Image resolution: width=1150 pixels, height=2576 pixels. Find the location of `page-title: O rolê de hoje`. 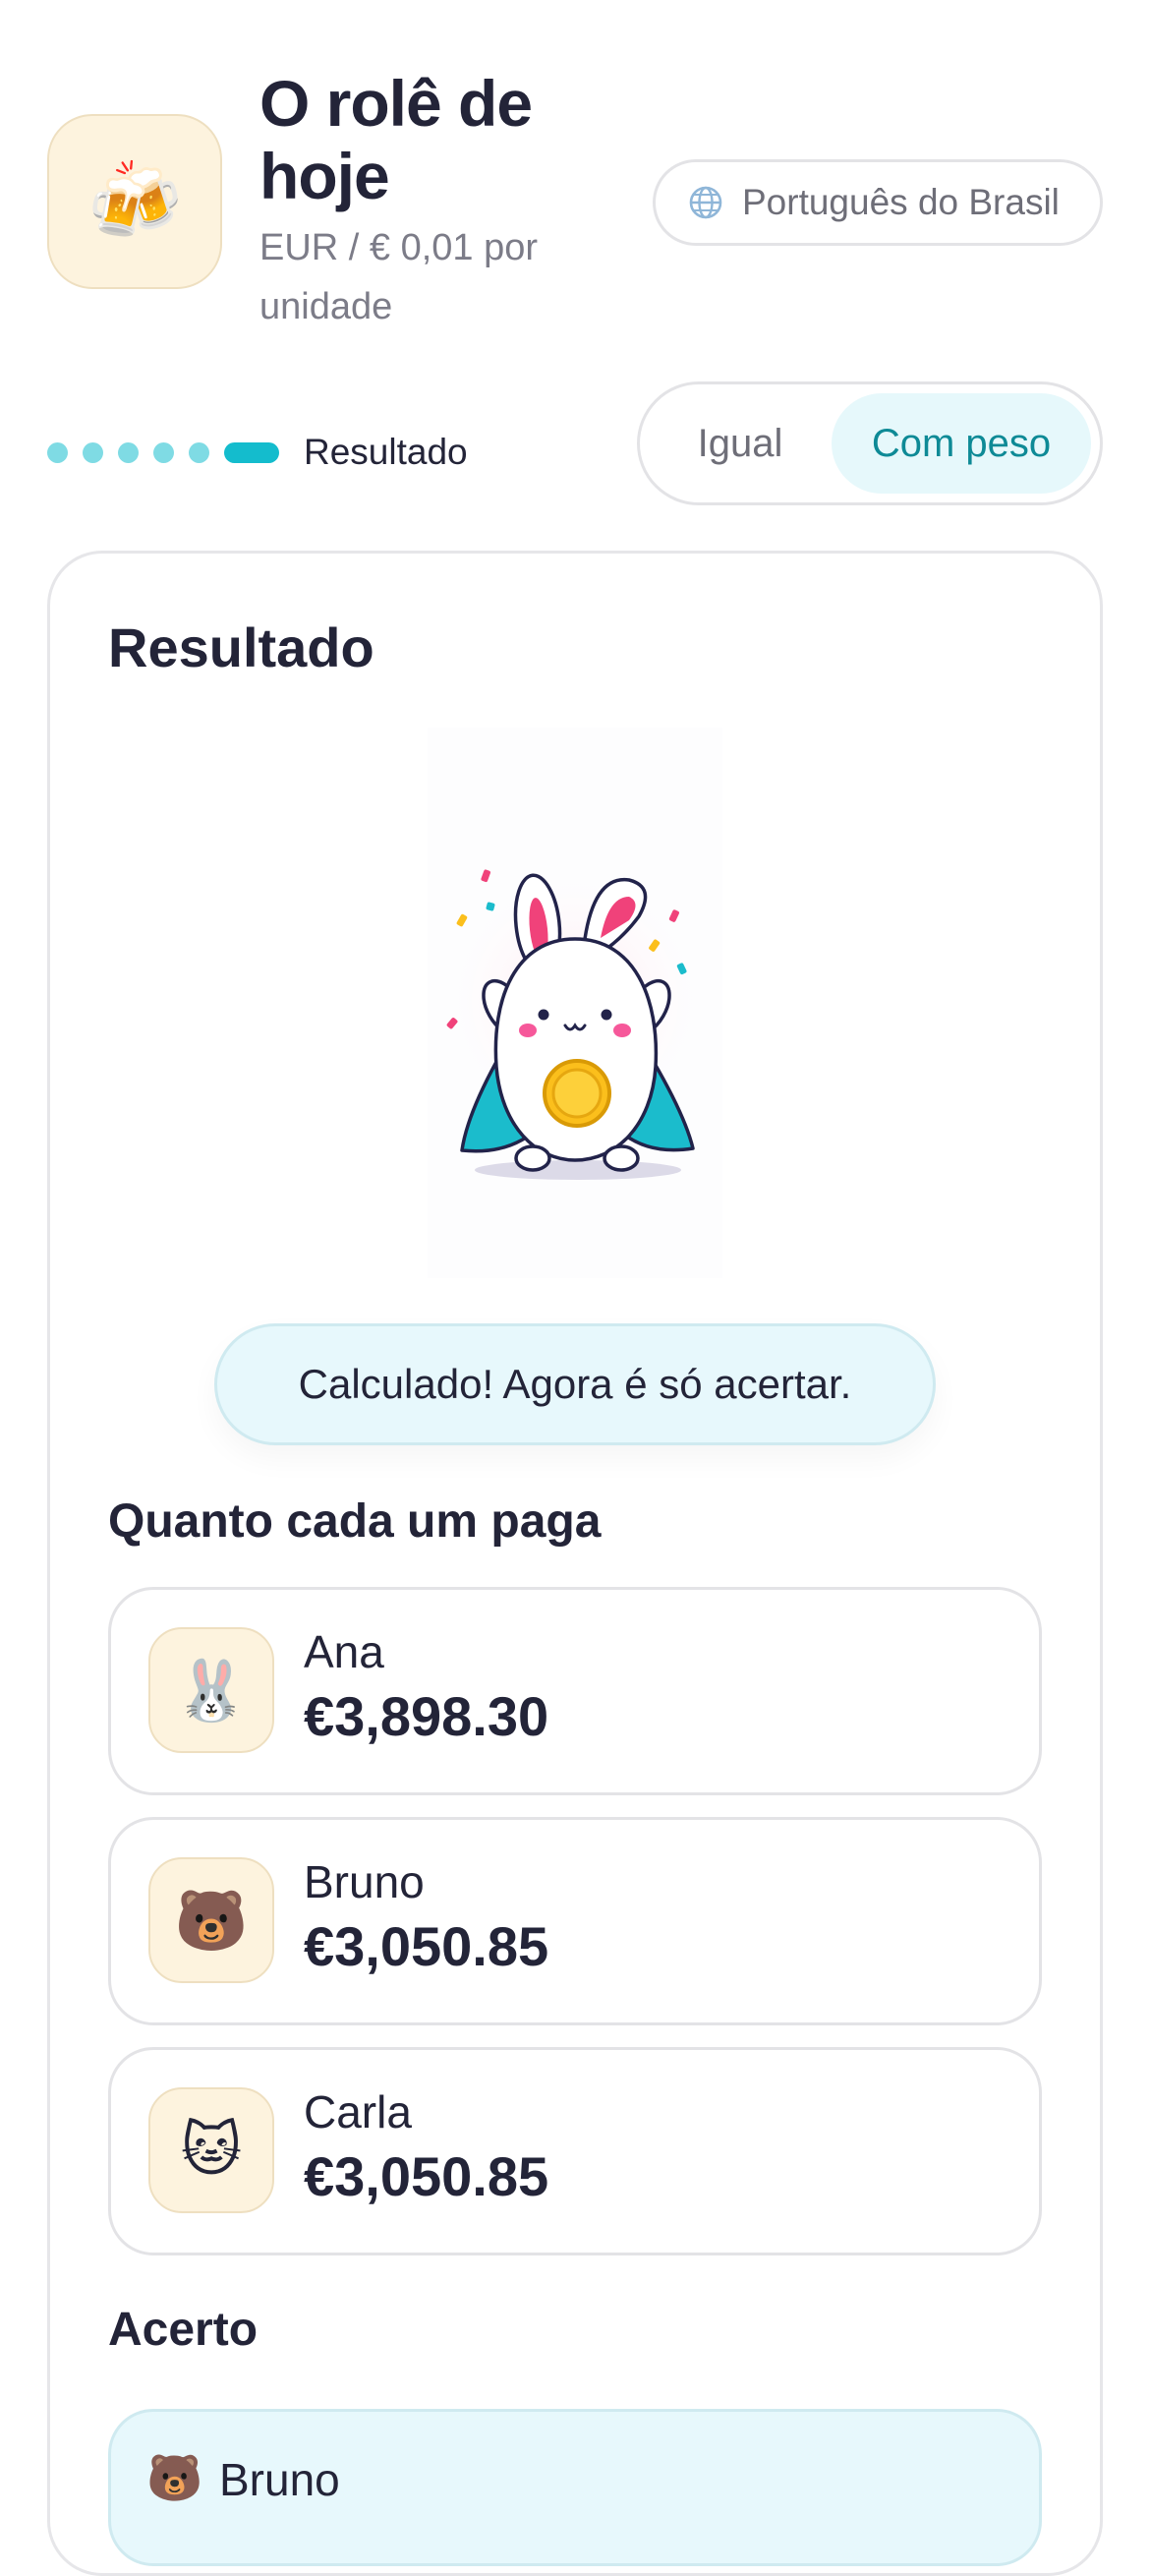

page-title: O rolê de hoje is located at coordinates (396, 139).